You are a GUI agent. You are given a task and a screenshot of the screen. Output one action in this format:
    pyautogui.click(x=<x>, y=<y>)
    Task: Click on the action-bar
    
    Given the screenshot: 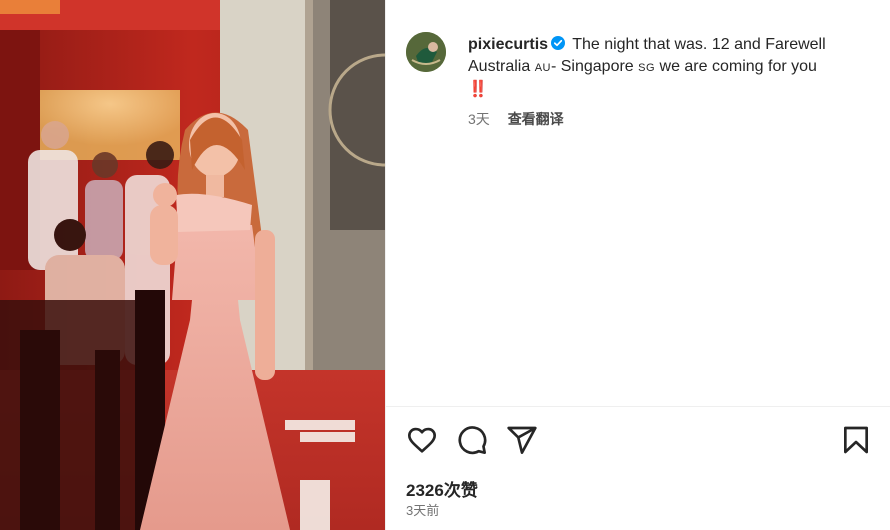 What is the action you would take?
    pyautogui.click(x=639, y=440)
    